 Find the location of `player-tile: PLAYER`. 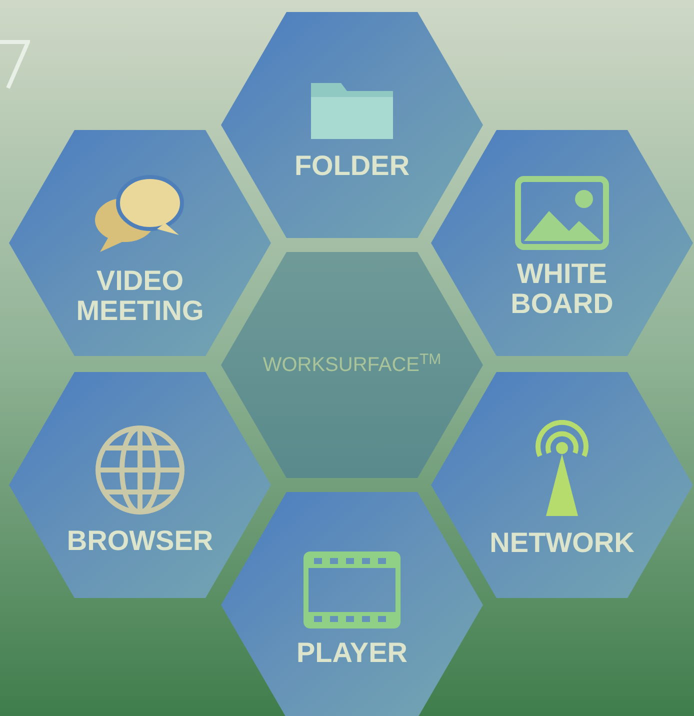

player-tile: PLAYER is located at coordinates (352, 604).